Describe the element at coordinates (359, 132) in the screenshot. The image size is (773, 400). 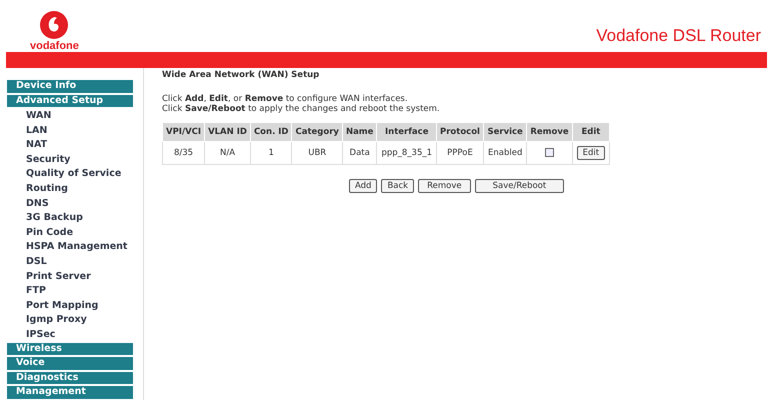
I see `column-header: Name` at that location.